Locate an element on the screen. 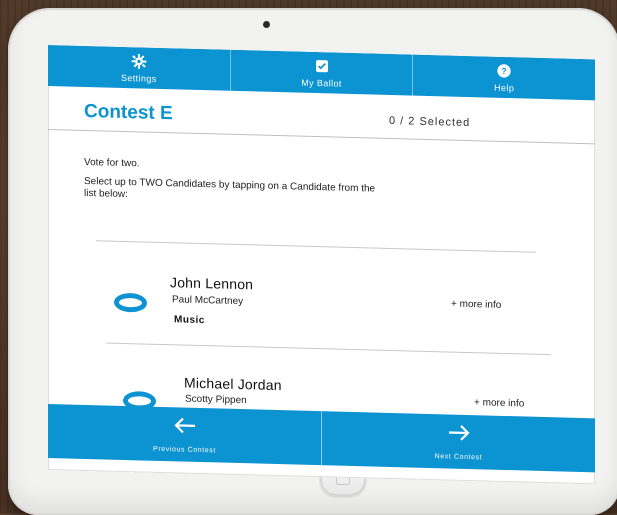  help-button: ? Help is located at coordinates (503, 77).